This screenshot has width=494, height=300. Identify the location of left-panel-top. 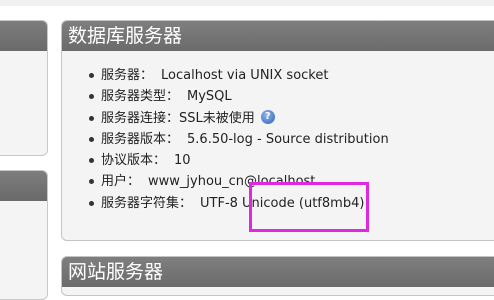
(24, 88).